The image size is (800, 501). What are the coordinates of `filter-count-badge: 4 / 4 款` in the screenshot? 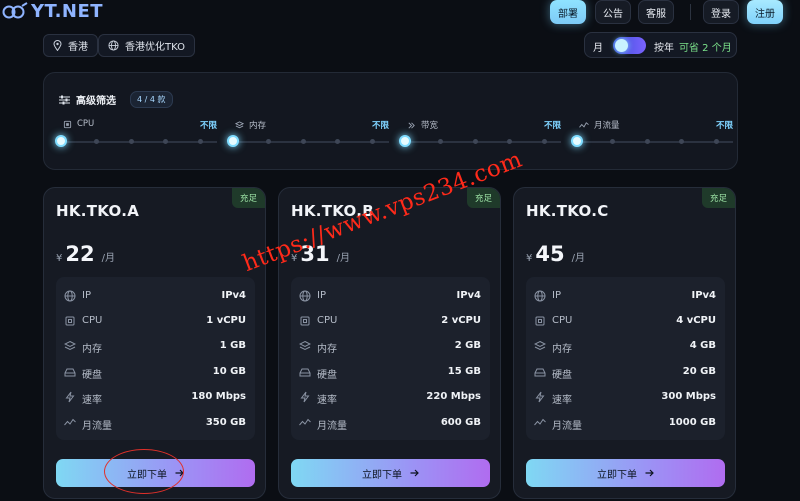 It's located at (151, 99).